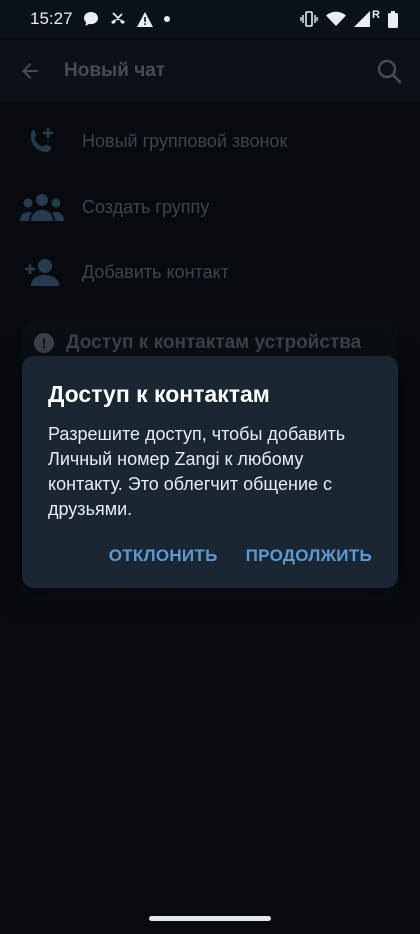 The image size is (420, 934). What do you see at coordinates (118, 19) in the screenshot?
I see `missed-call-icon` at bounding box center [118, 19].